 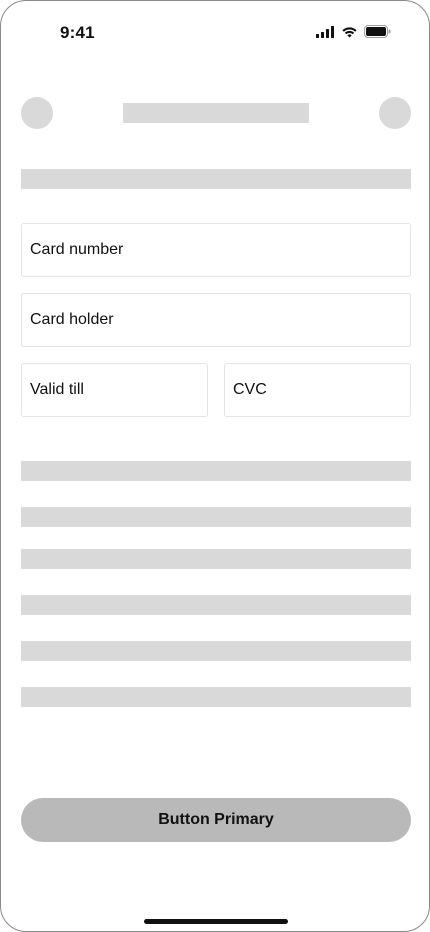 I want to click on cvc-placeholder: CVC, so click(x=250, y=389).